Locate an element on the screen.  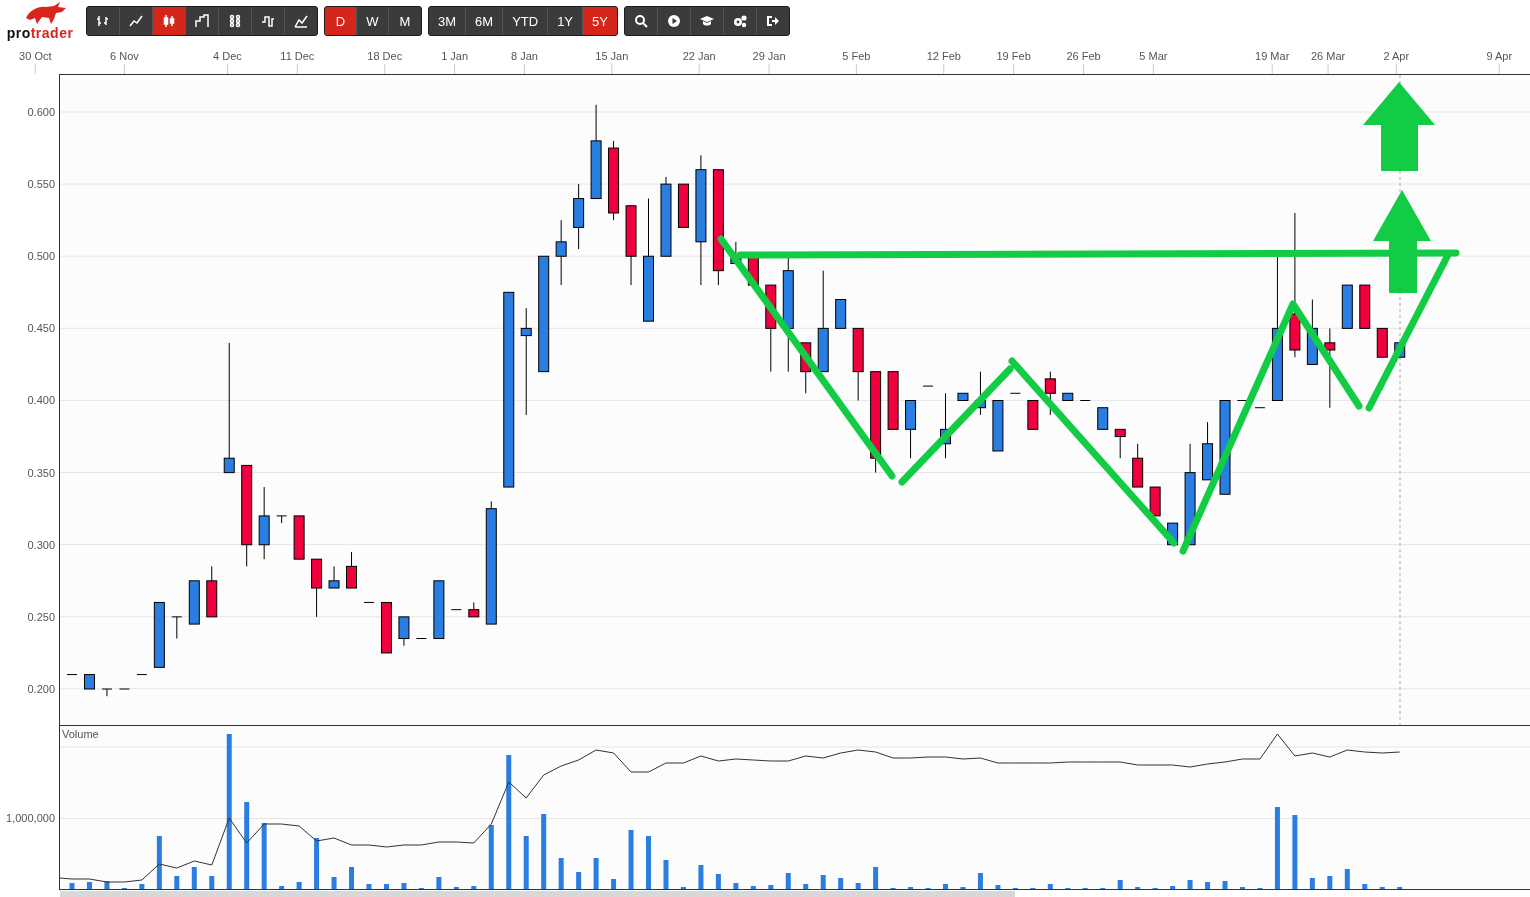
volume-axis-label: 1,000,000 is located at coordinates (30, 818).